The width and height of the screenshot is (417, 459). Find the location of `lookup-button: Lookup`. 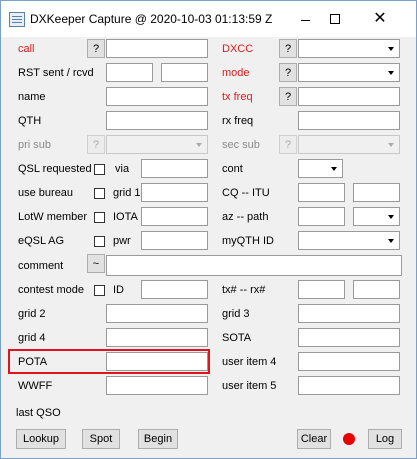

lookup-button: Lookup is located at coordinates (41, 439).